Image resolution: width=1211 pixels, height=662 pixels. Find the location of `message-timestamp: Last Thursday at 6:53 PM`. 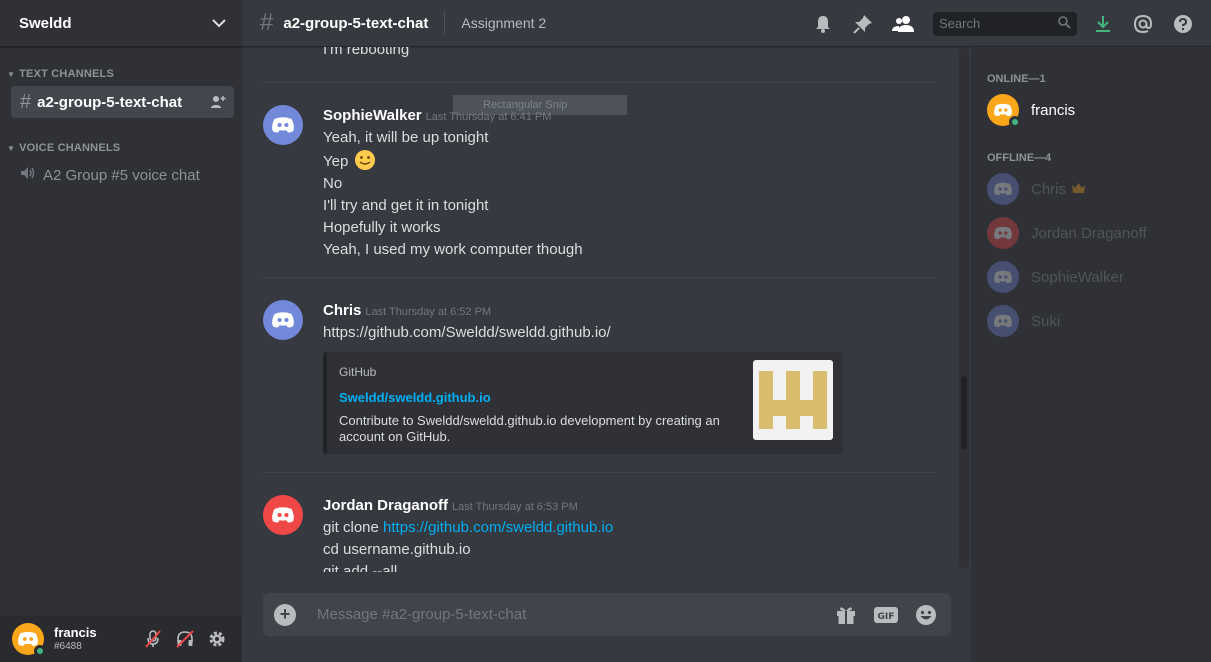

message-timestamp: Last Thursday at 6:53 PM is located at coordinates (515, 507).